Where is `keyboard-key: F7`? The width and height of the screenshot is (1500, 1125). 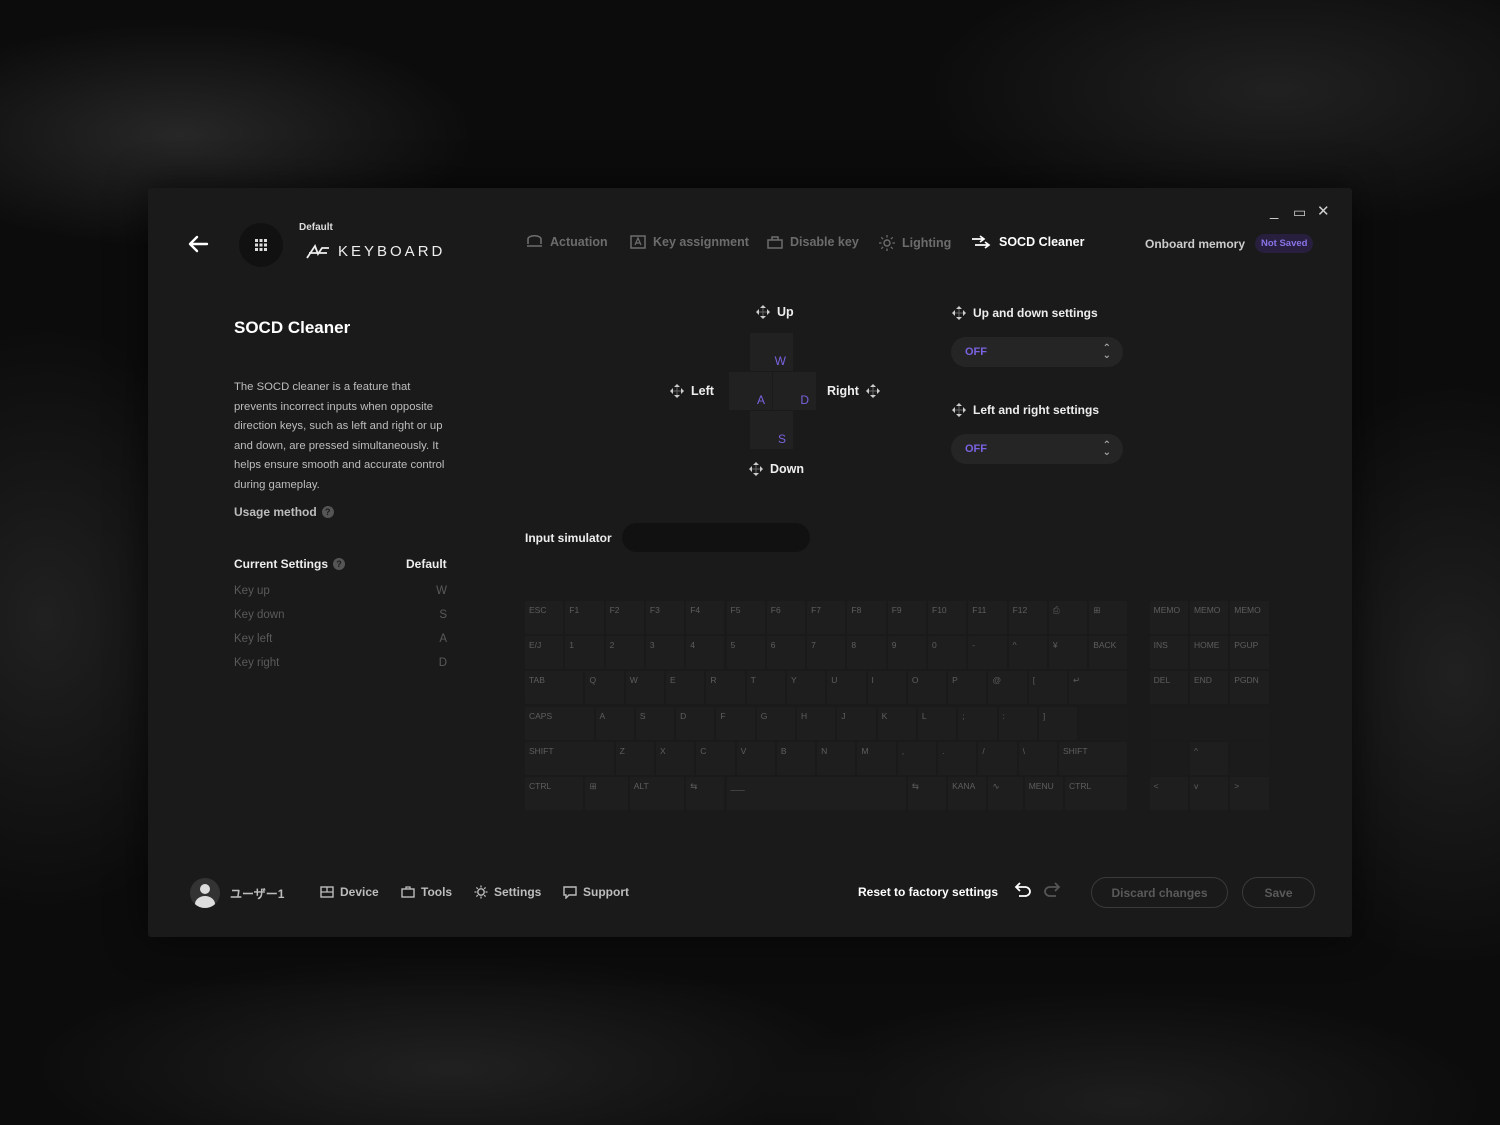 keyboard-key: F7 is located at coordinates (826, 617).